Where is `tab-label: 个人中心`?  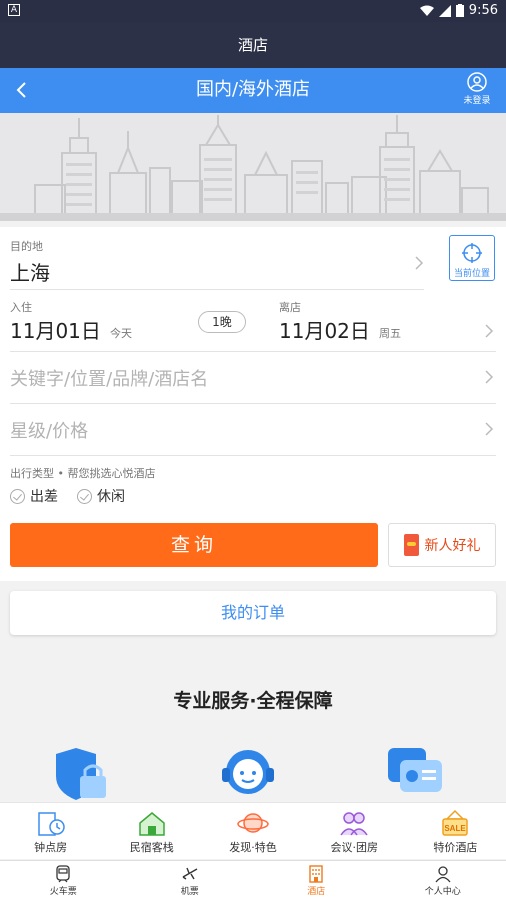 tab-label: 个人中心 is located at coordinates (442, 892).